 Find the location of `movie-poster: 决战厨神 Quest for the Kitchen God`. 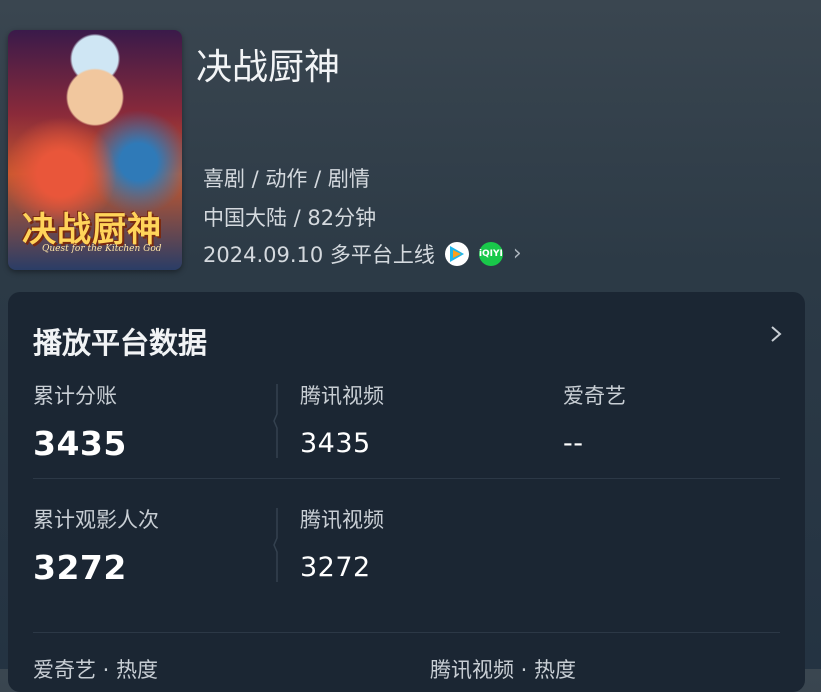

movie-poster: 决战厨神 Quest for the Kitchen God is located at coordinates (95, 150).